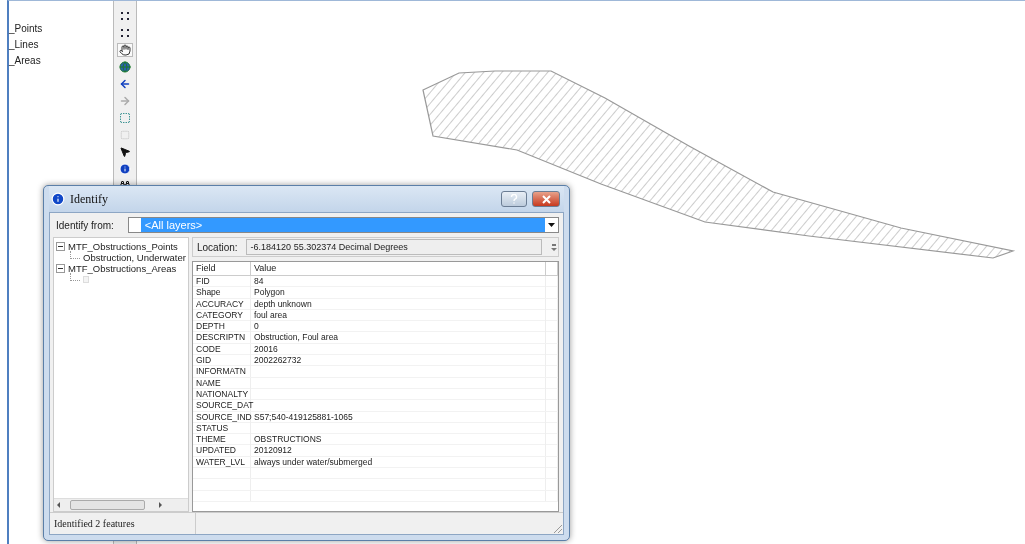 The image size is (1025, 544). Describe the element at coordinates (398, 268) in the screenshot. I see `column-header: Value` at that location.